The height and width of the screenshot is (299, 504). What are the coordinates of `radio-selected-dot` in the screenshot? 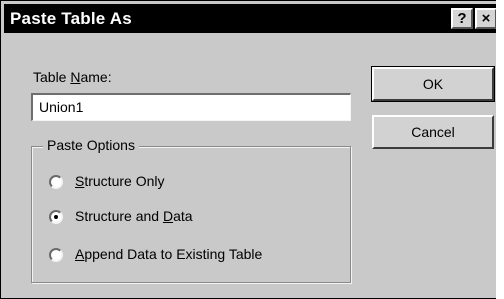 It's located at (56, 217).